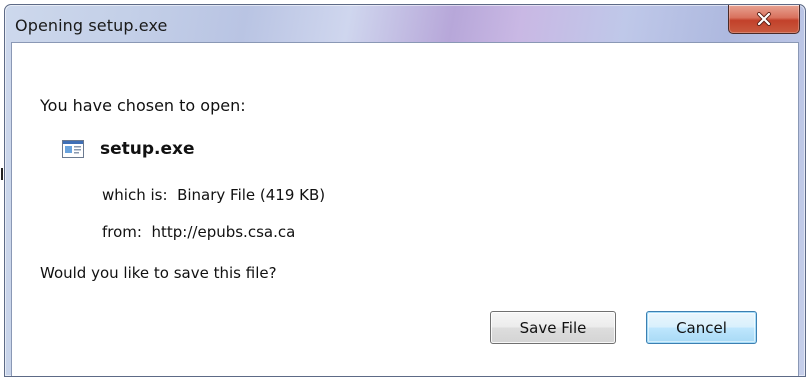  Describe the element at coordinates (122, 232) in the screenshot. I see `file-source-label: from:` at that location.